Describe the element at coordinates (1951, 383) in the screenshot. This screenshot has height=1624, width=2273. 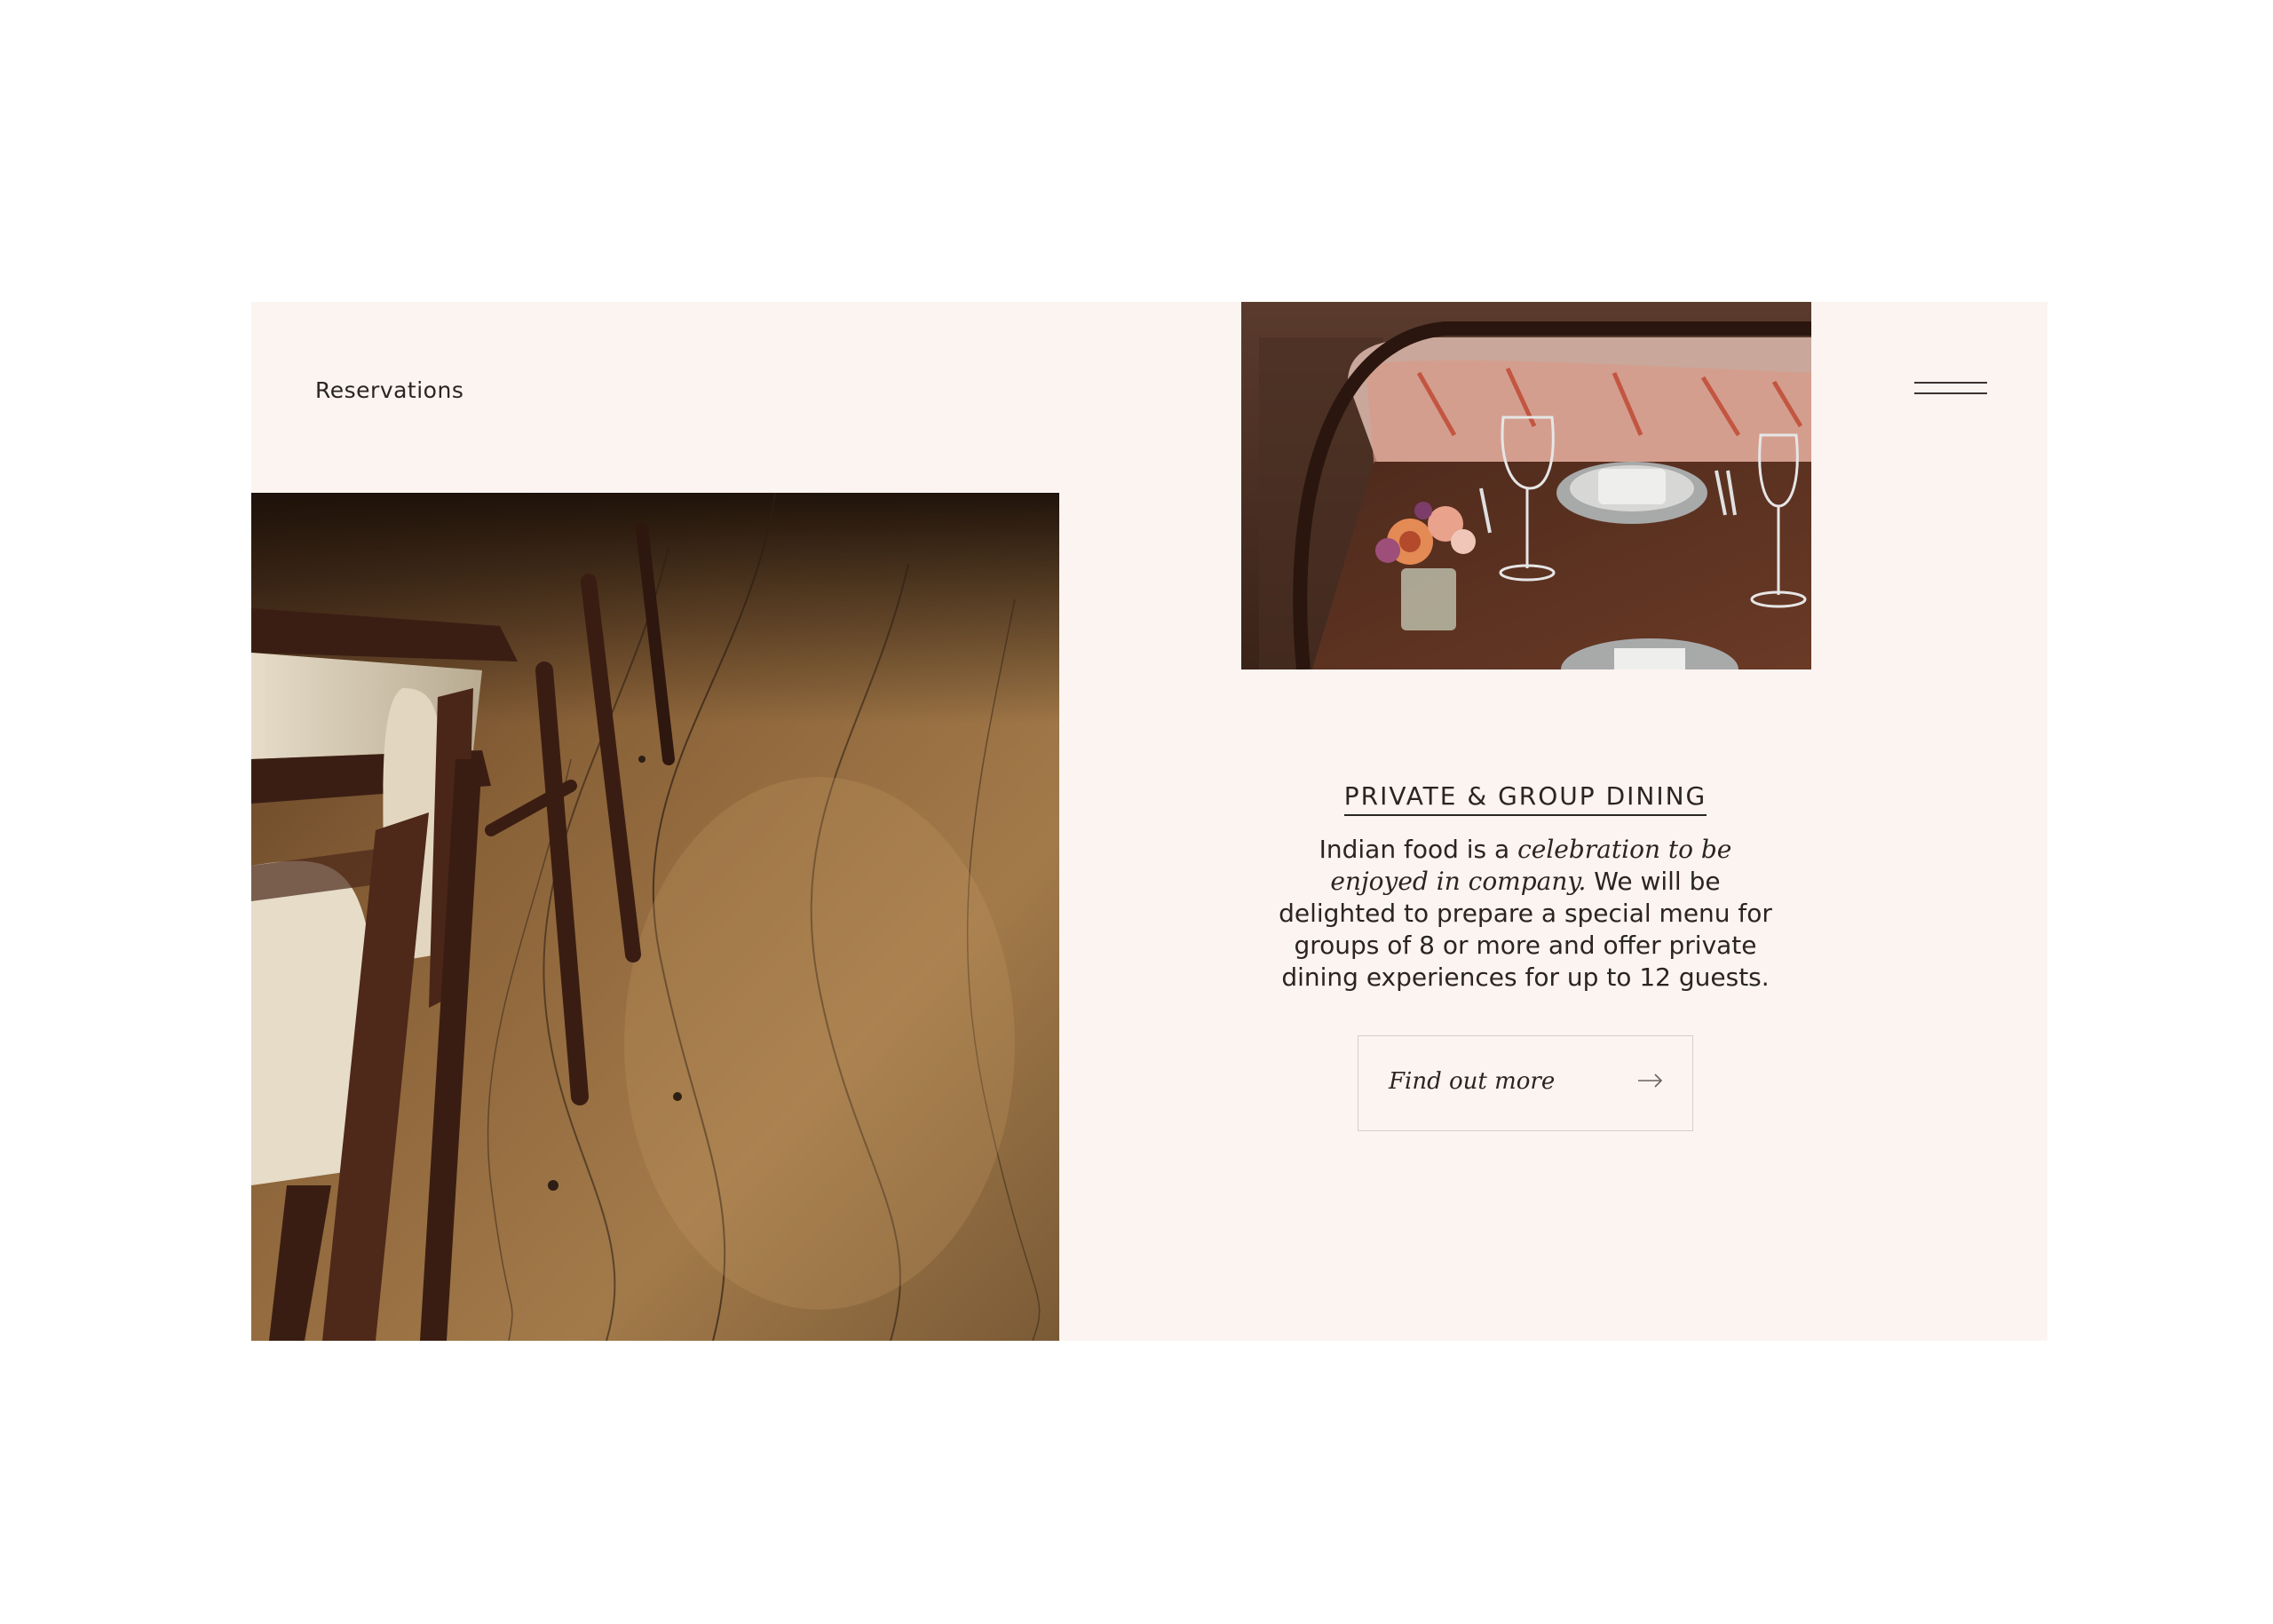
I see `menu-bar-top` at that location.